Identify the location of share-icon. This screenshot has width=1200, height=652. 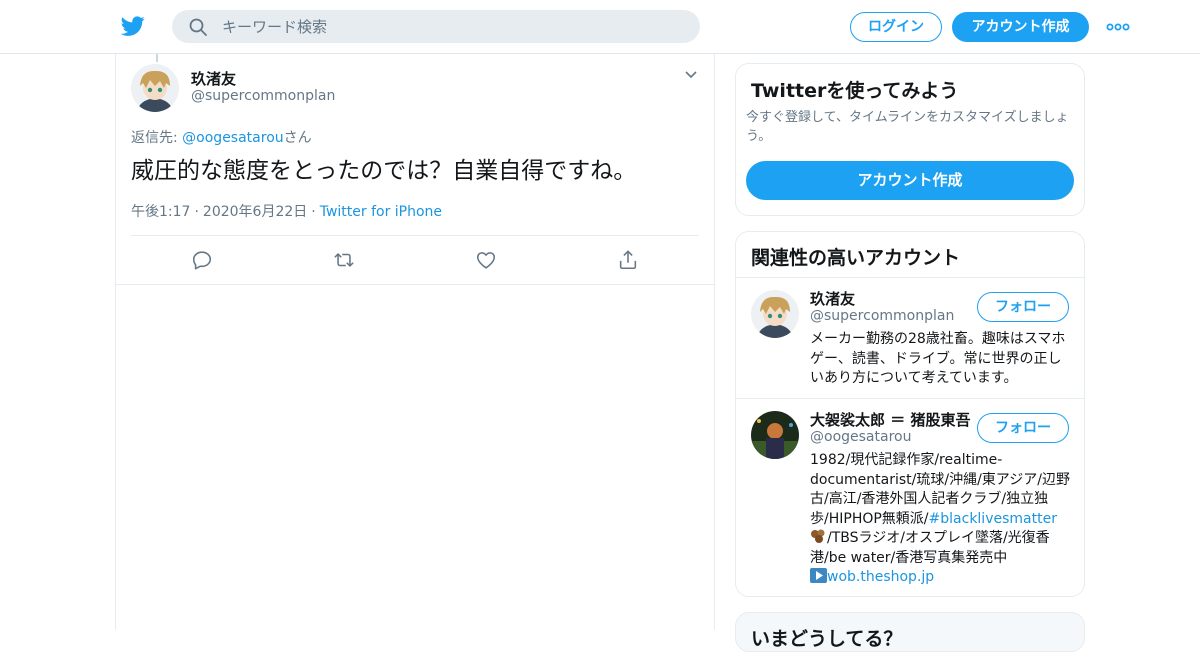
(628, 260).